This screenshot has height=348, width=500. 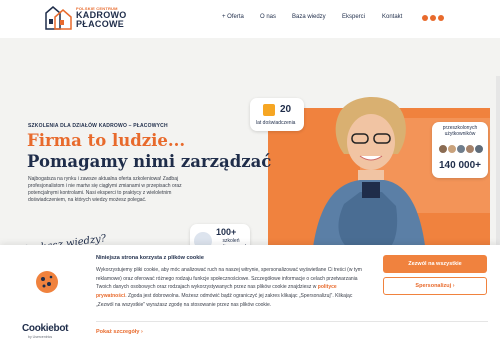 What do you see at coordinates (433, 18) in the screenshot?
I see `linkedin-icon` at bounding box center [433, 18].